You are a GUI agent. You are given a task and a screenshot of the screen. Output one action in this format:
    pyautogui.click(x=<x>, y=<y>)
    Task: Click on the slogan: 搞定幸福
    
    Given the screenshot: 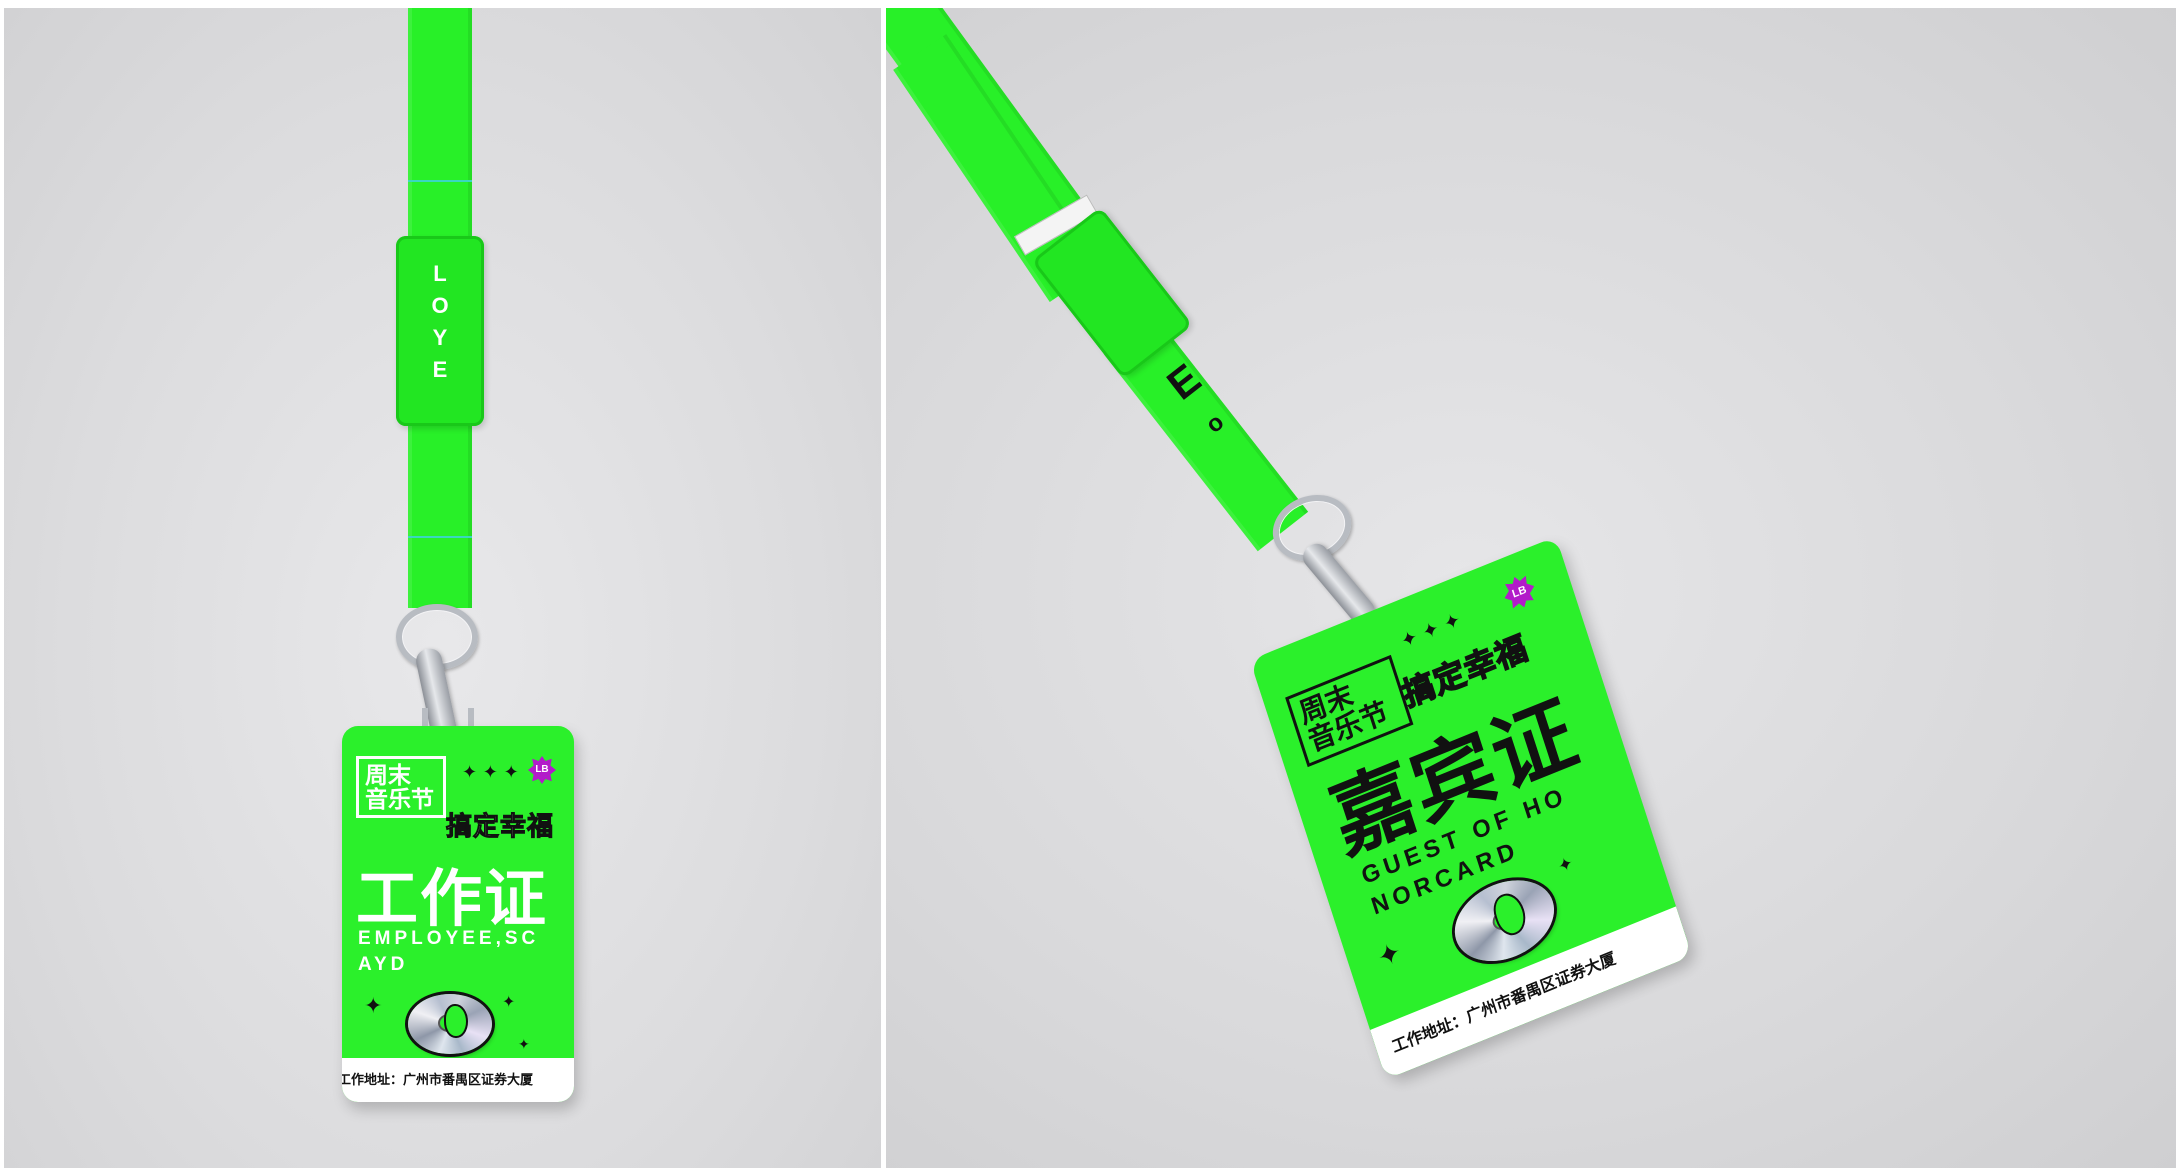 What is the action you would take?
    pyautogui.click(x=500, y=827)
    